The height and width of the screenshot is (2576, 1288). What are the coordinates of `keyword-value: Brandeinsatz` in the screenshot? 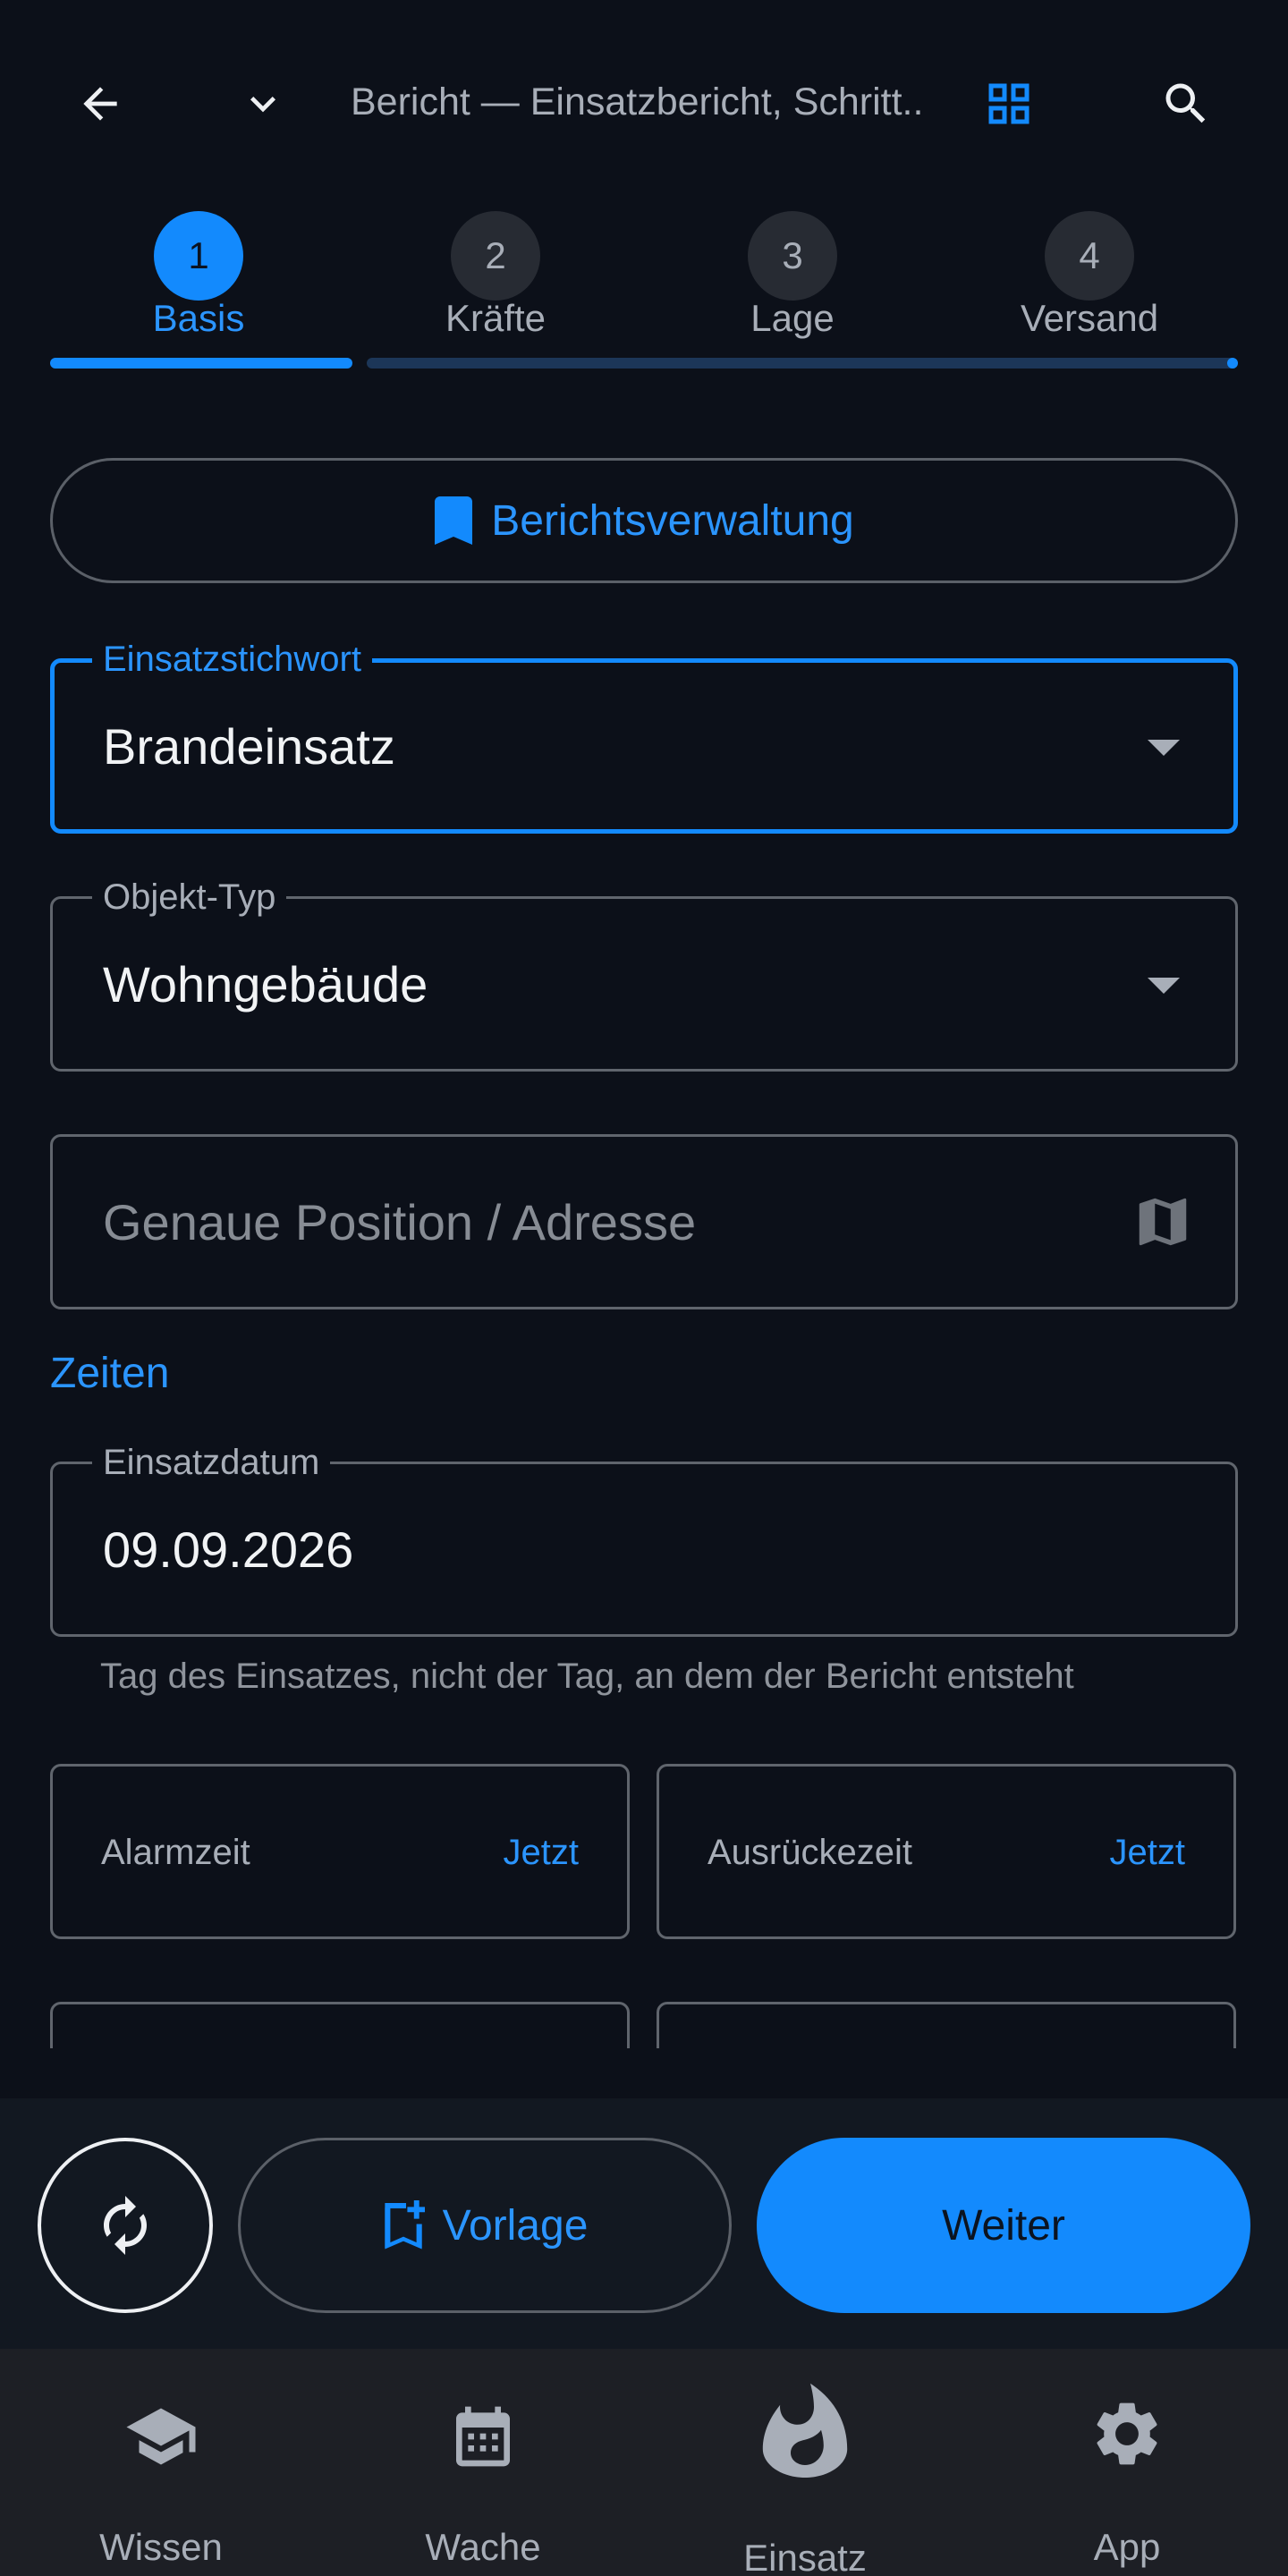 It's located at (249, 746).